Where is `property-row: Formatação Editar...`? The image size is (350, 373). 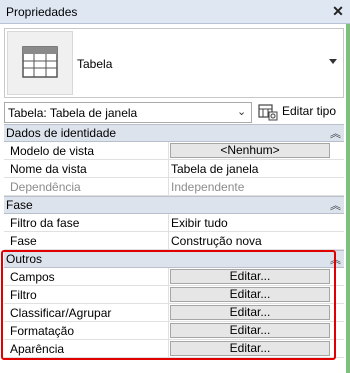 property-row: Formatação Editar... is located at coordinates (174, 331).